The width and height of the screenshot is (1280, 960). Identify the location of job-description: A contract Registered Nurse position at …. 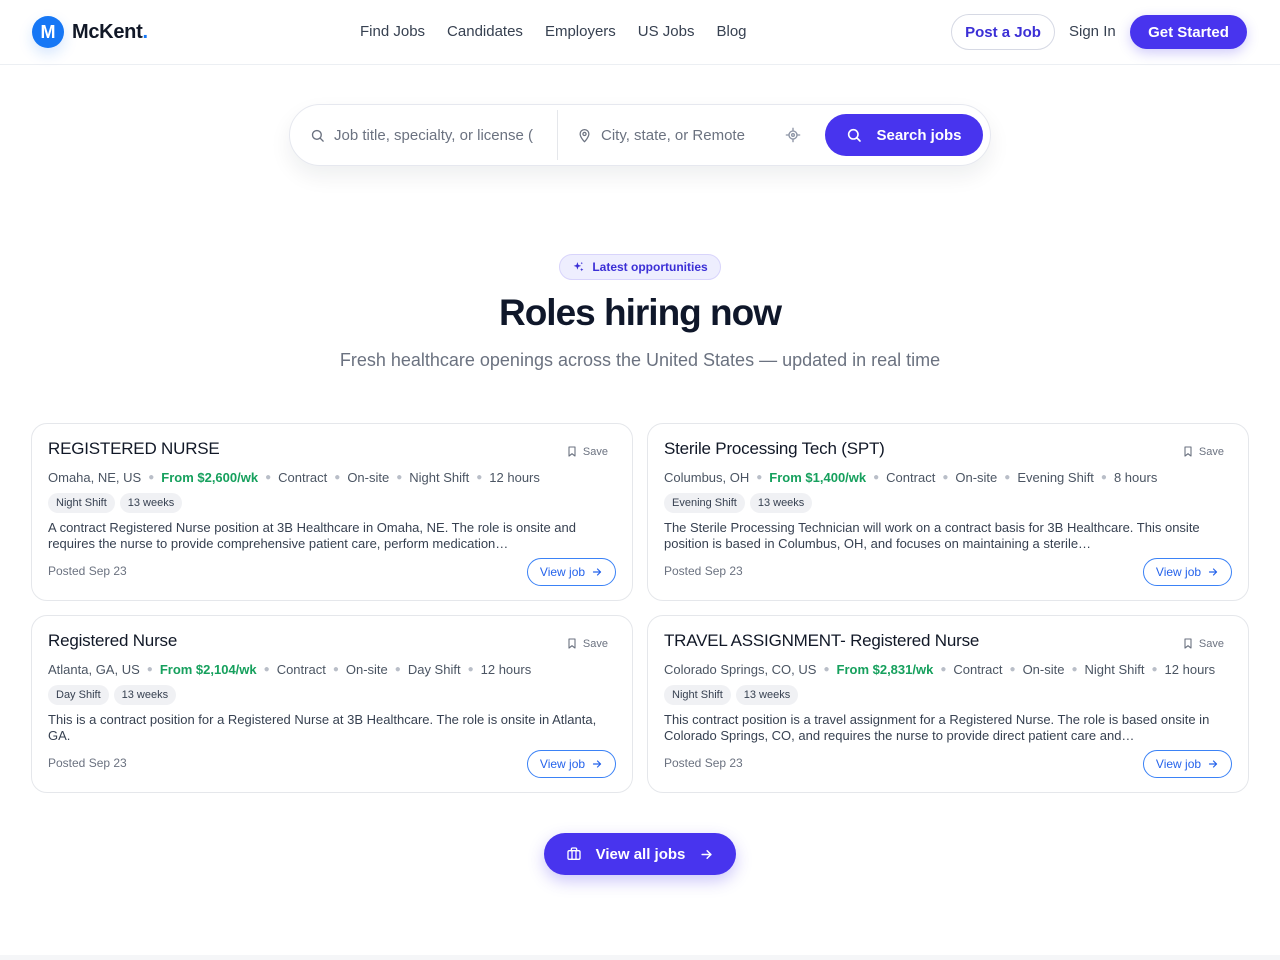
(312, 535).